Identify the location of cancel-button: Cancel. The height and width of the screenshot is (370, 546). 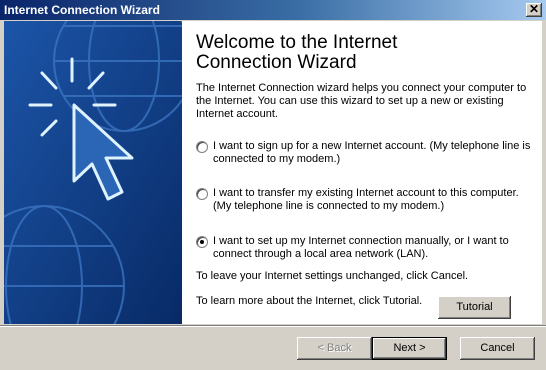
(497, 348).